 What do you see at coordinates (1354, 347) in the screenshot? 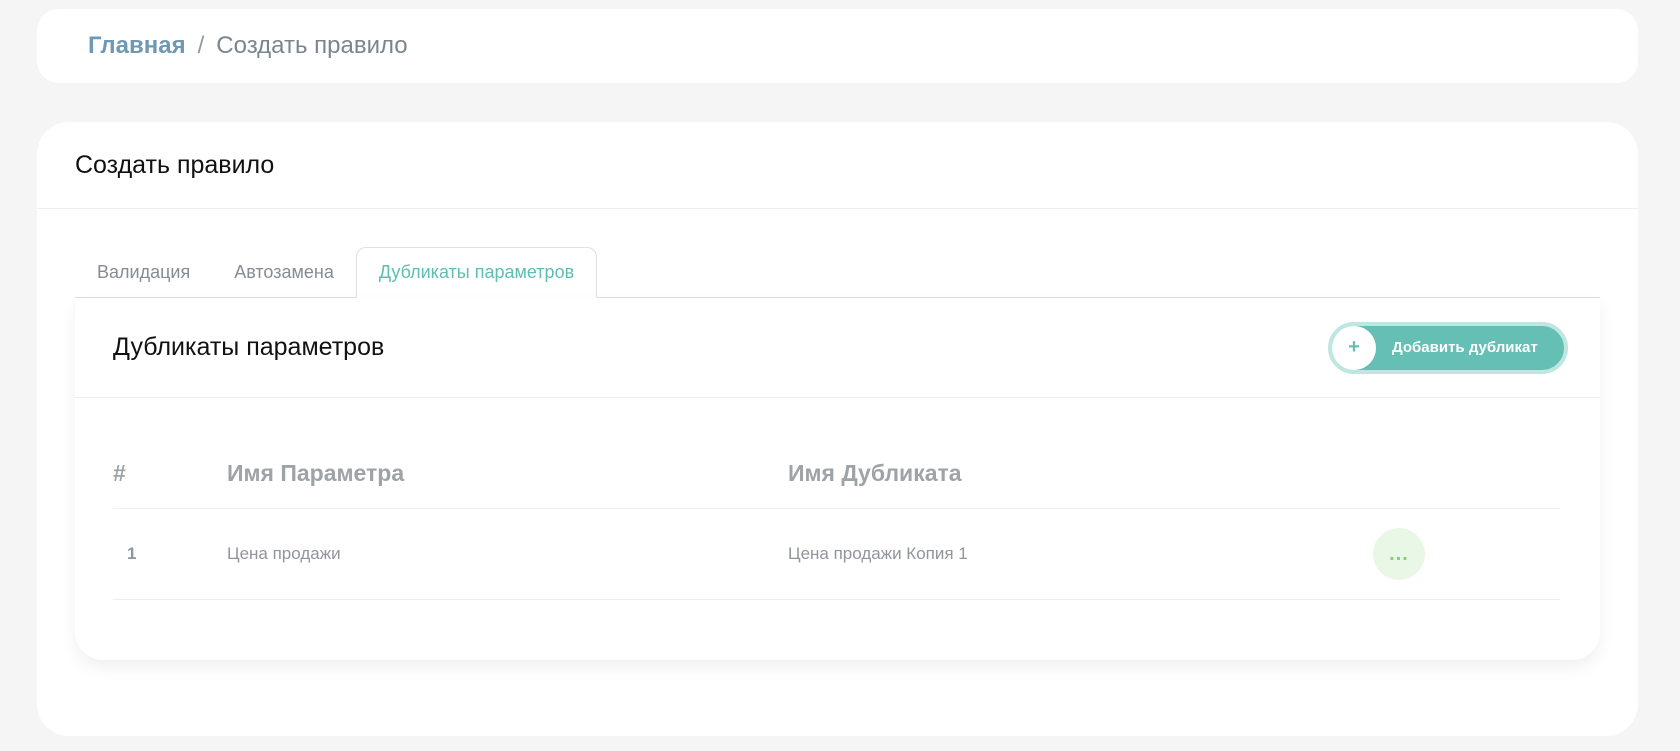
I see `plus-icon: +` at bounding box center [1354, 347].